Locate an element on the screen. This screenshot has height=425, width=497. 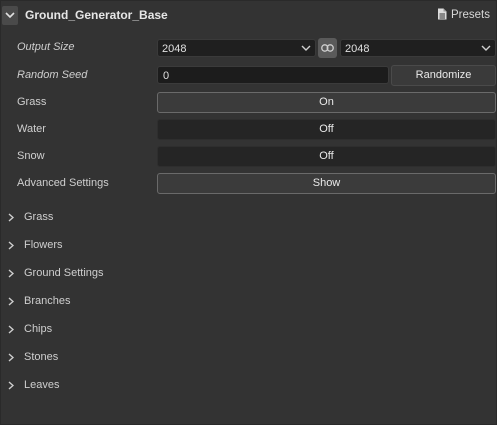
panel-header: Ground_Generator_Base Presets is located at coordinates (248, 15).